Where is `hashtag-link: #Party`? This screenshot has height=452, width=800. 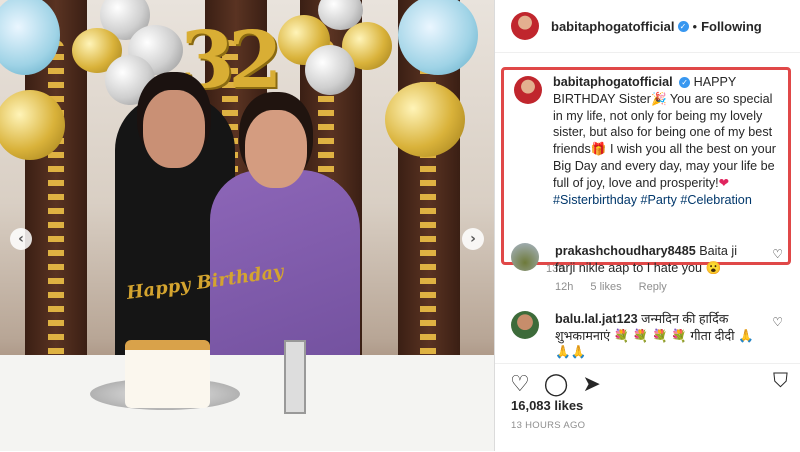
hashtag-link: #Party is located at coordinates (659, 200).